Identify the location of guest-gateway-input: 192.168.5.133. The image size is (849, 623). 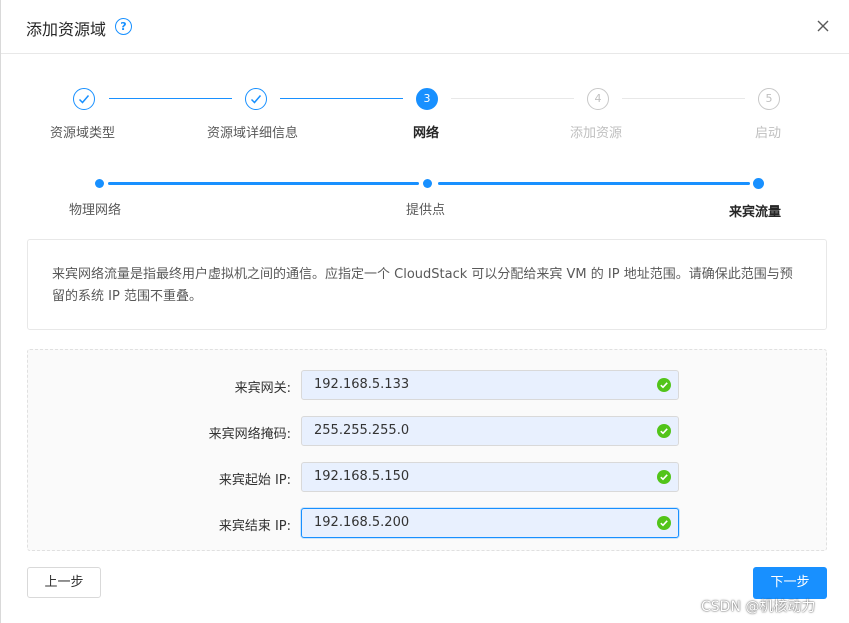
(490, 385).